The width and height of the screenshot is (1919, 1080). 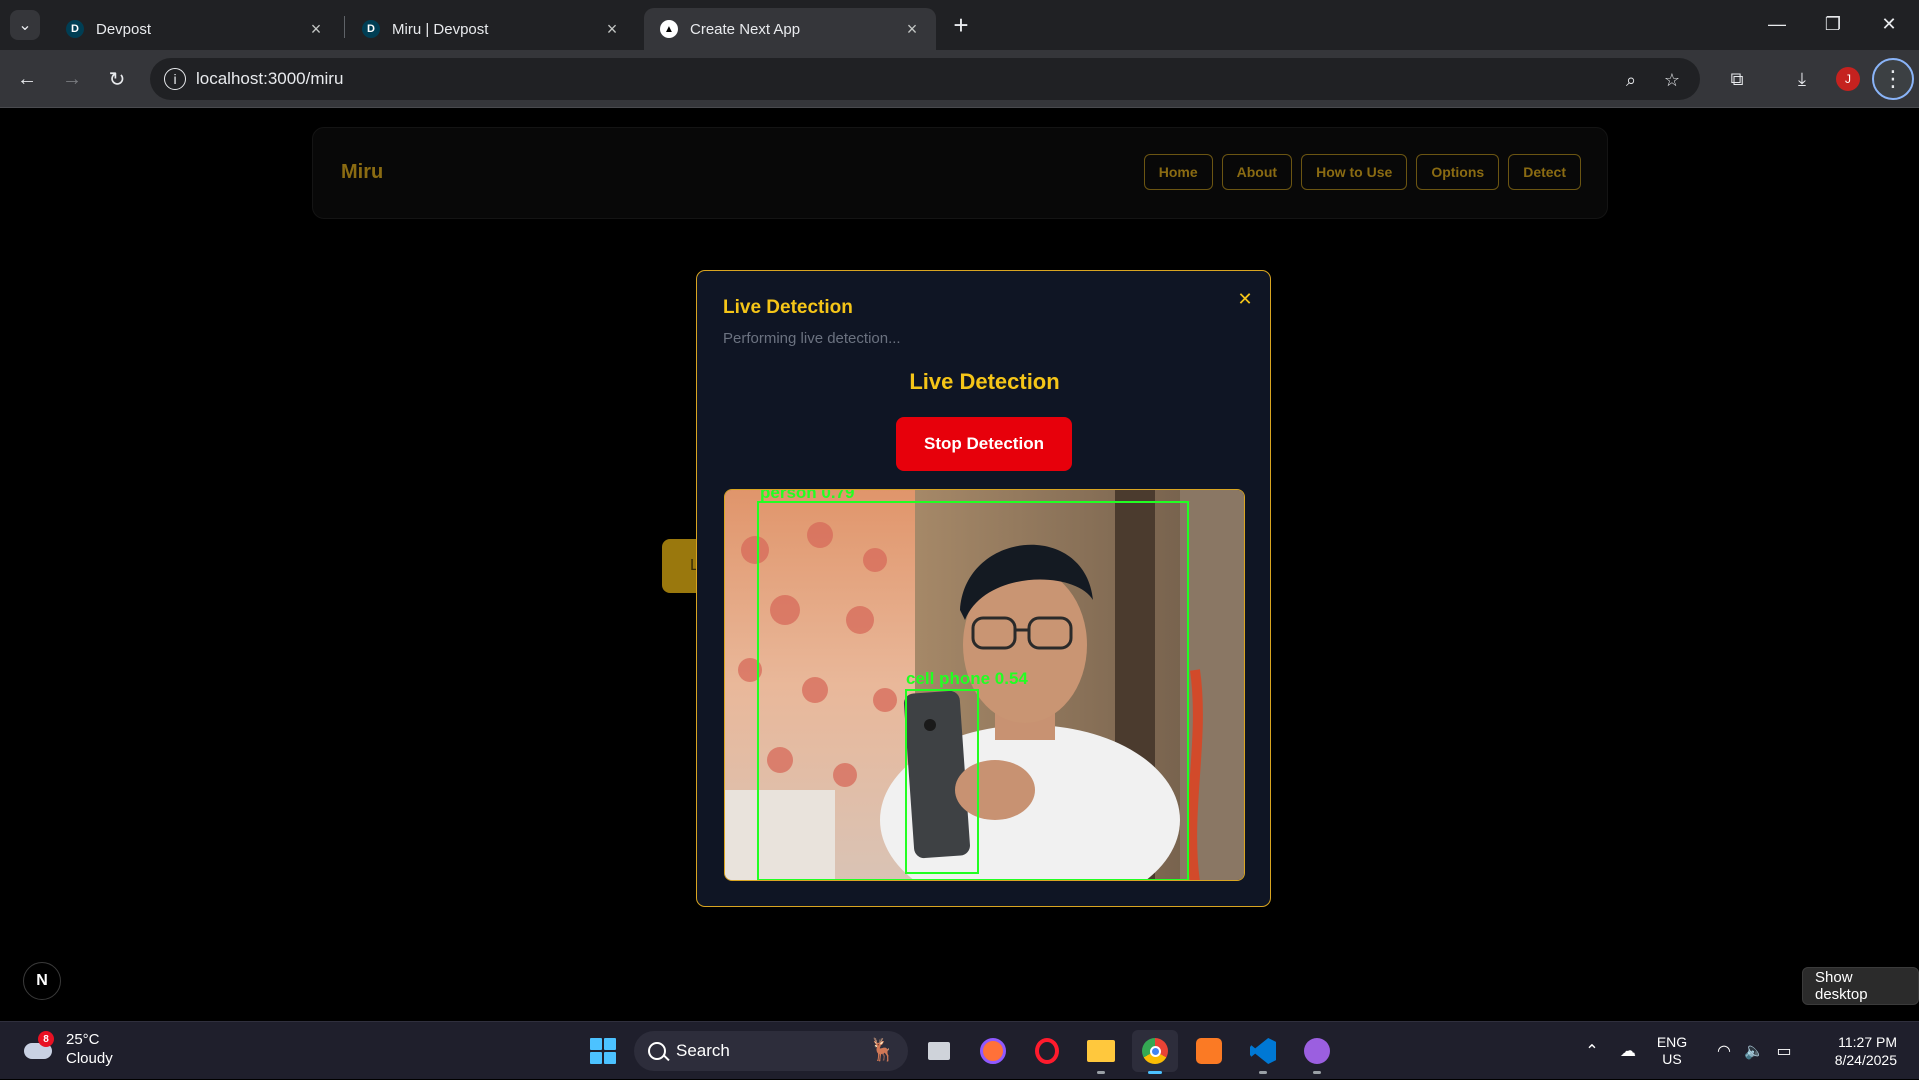 What do you see at coordinates (1784, 1051) in the screenshot?
I see `battery-icon: ▭` at bounding box center [1784, 1051].